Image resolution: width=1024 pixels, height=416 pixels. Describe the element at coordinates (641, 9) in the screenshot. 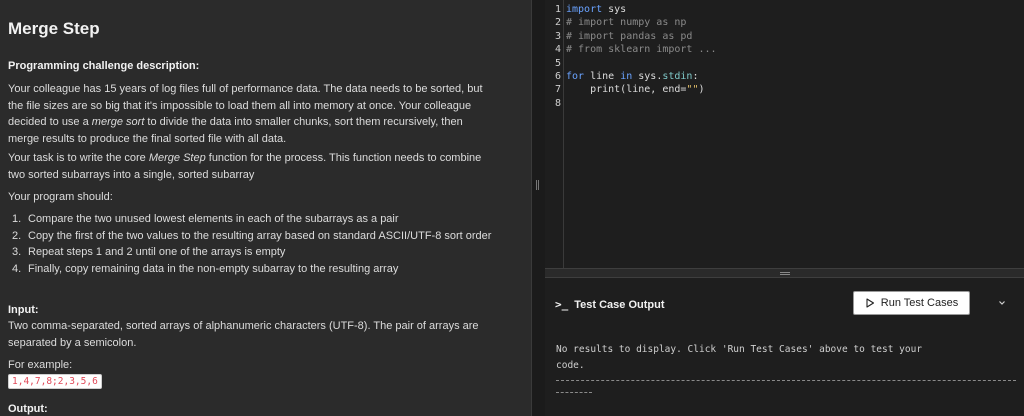

I see `code-line: import sys` at that location.